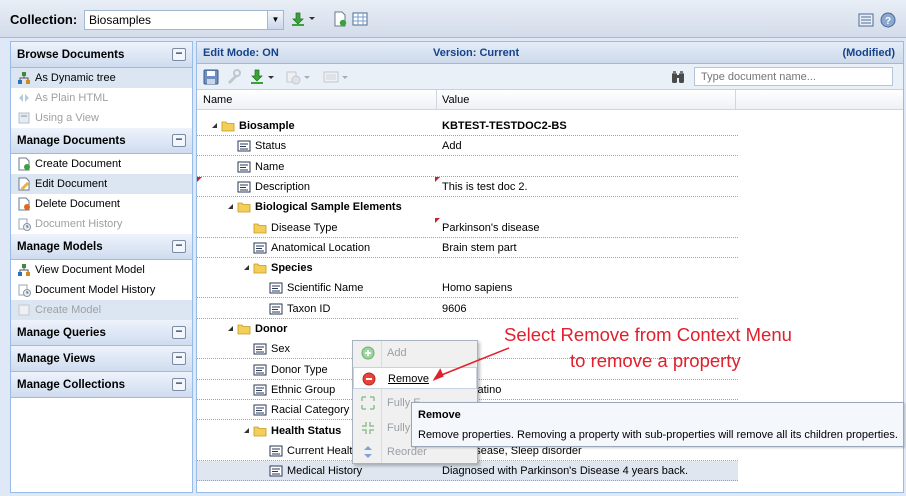 The height and width of the screenshot is (496, 906). Describe the element at coordinates (120, 20) in the screenshot. I see `collection-selected-value: Biosamples` at that location.